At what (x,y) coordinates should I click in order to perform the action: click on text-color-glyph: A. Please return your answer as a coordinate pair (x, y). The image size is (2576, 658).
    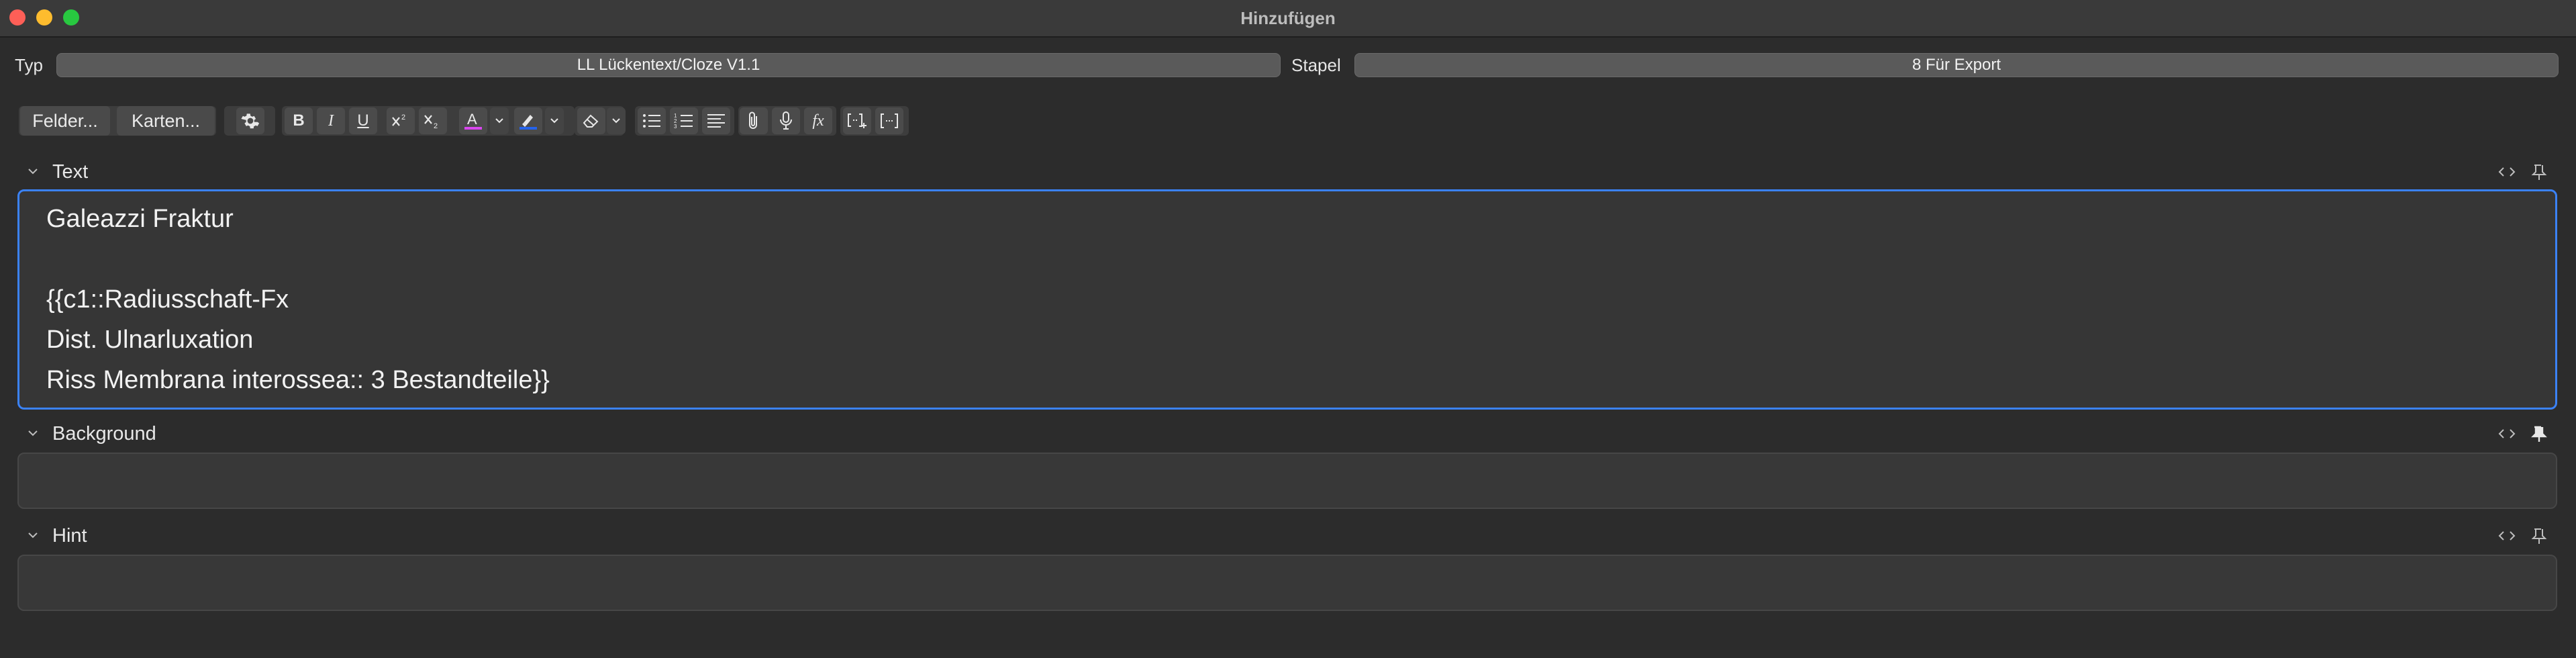
    Looking at the image, I should click on (472, 119).